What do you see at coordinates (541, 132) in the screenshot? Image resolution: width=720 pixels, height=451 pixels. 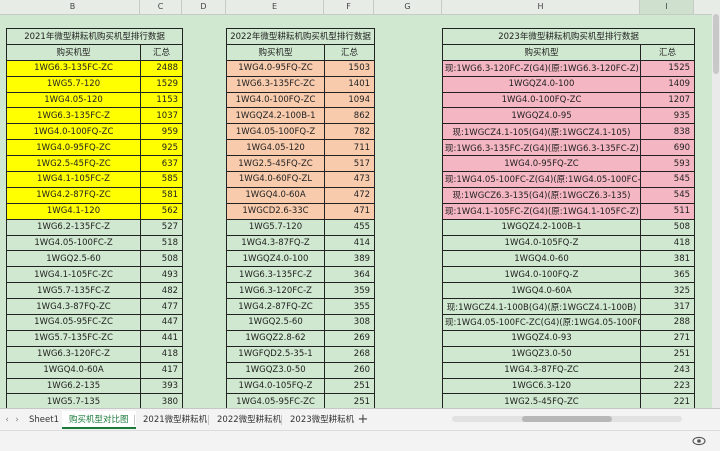 I see `model-cell: 现:1WGCZ4.1-105(G4)(原:1WGCZ4.1-105)` at bounding box center [541, 132].